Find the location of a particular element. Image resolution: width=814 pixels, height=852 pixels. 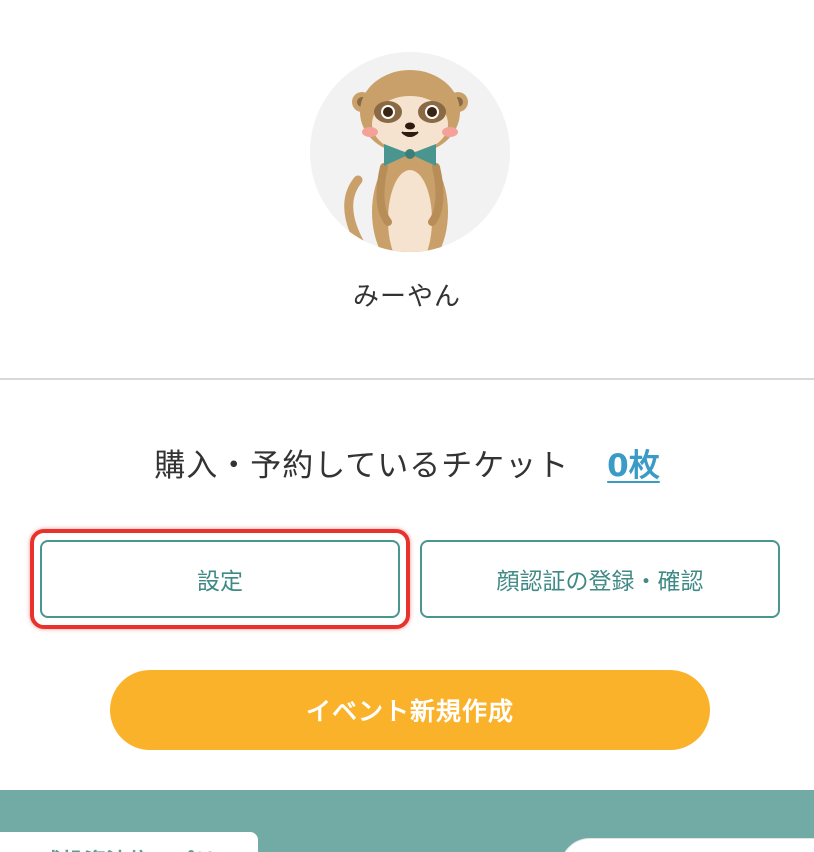

face-auth-button: 顔認証の登録・確認 is located at coordinates (600, 579).